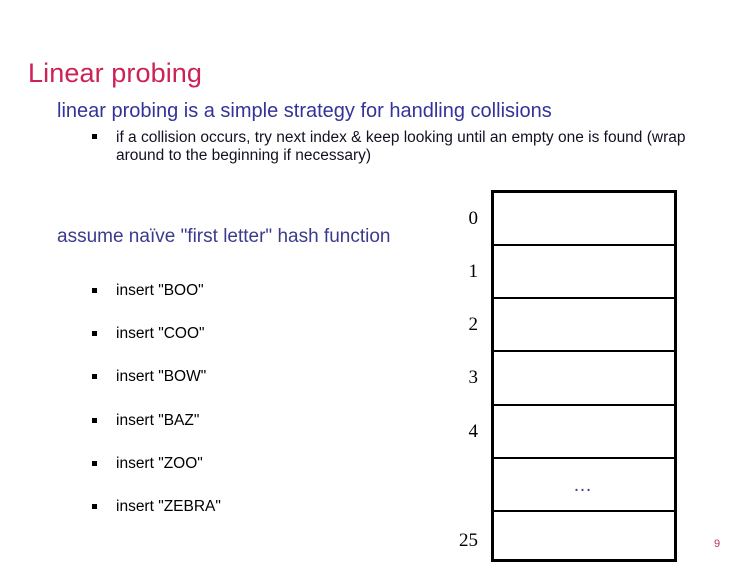  Describe the element at coordinates (159, 463) in the screenshot. I see `insert-label: insert "ZOO"` at that location.